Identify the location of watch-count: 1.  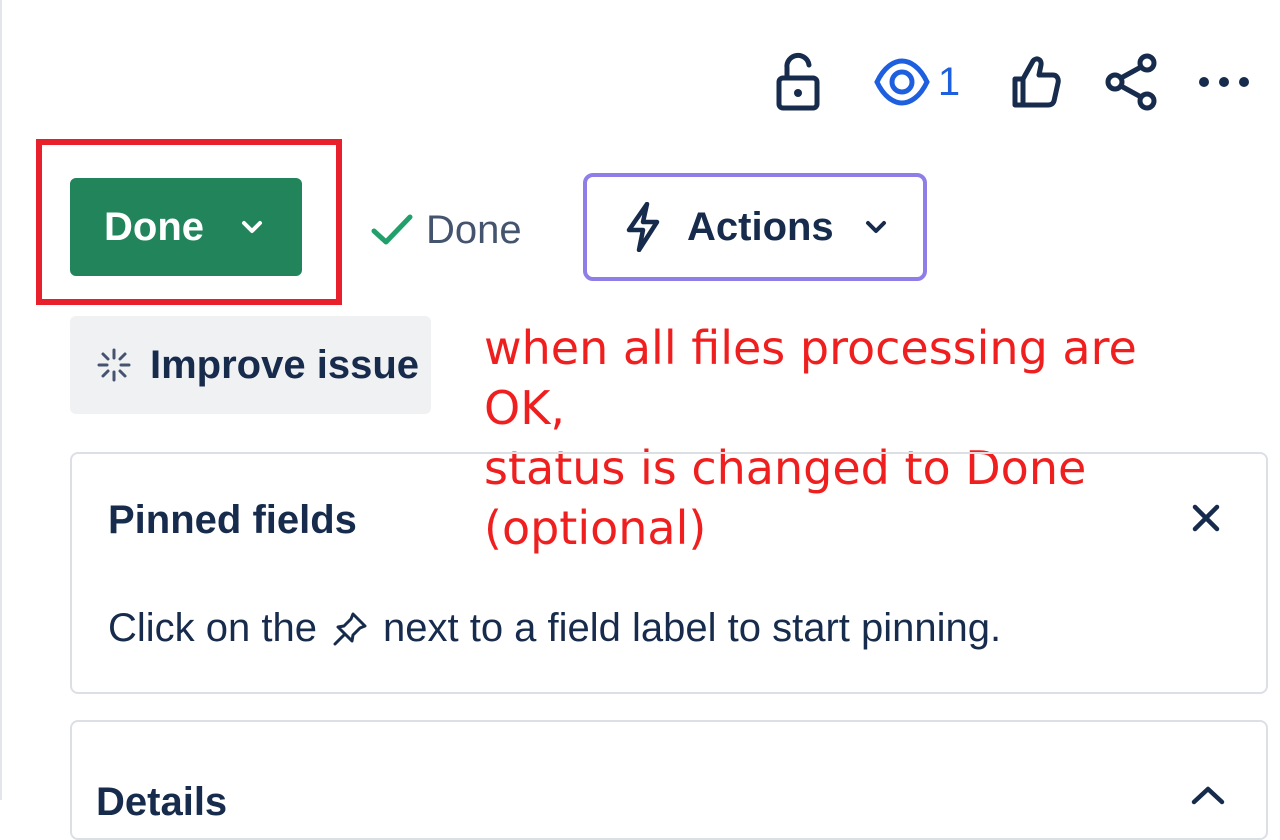
(949, 81).